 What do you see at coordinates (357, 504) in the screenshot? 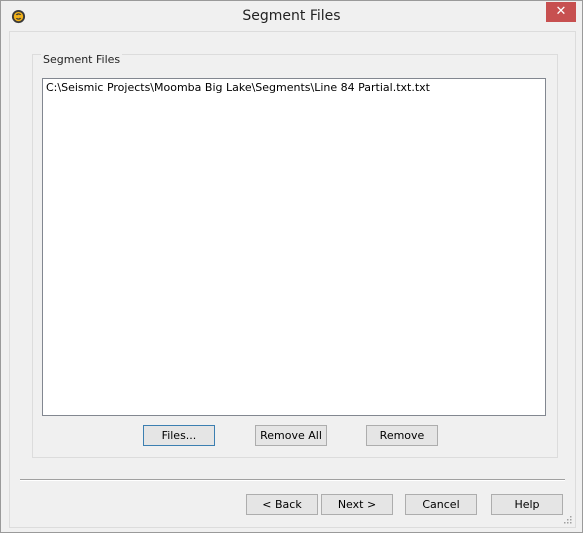
I see `next-button: Next >` at bounding box center [357, 504].